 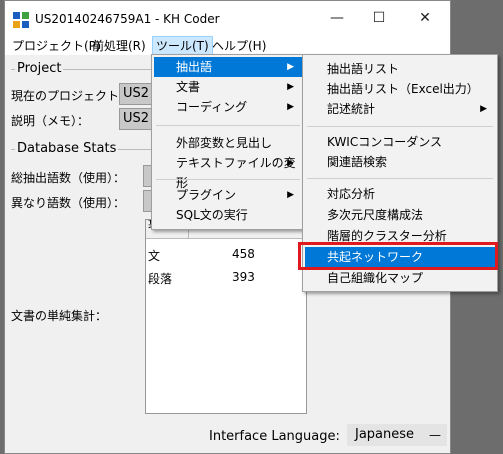 I want to click on menu-item-sql: SQL文の実行, so click(x=228, y=215).